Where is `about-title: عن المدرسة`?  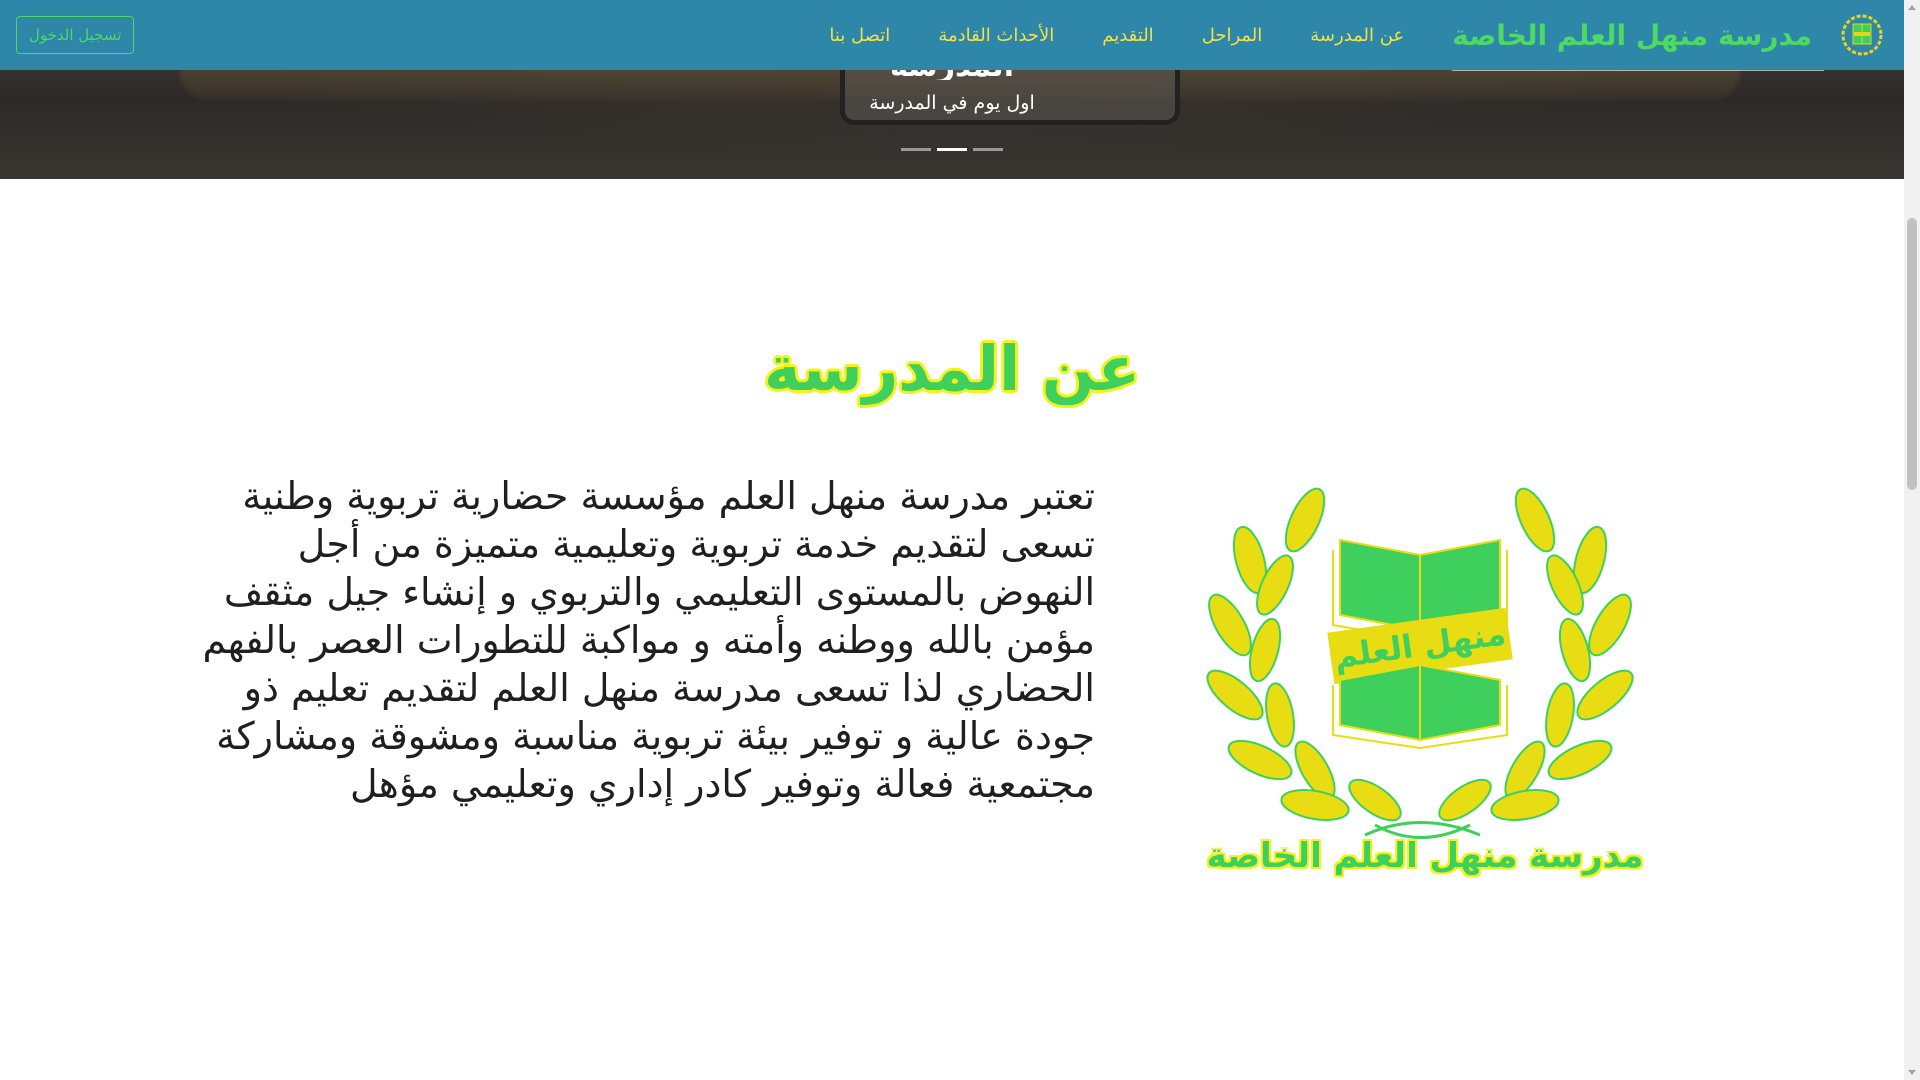
about-title: عن المدرسة is located at coordinates (952, 368).